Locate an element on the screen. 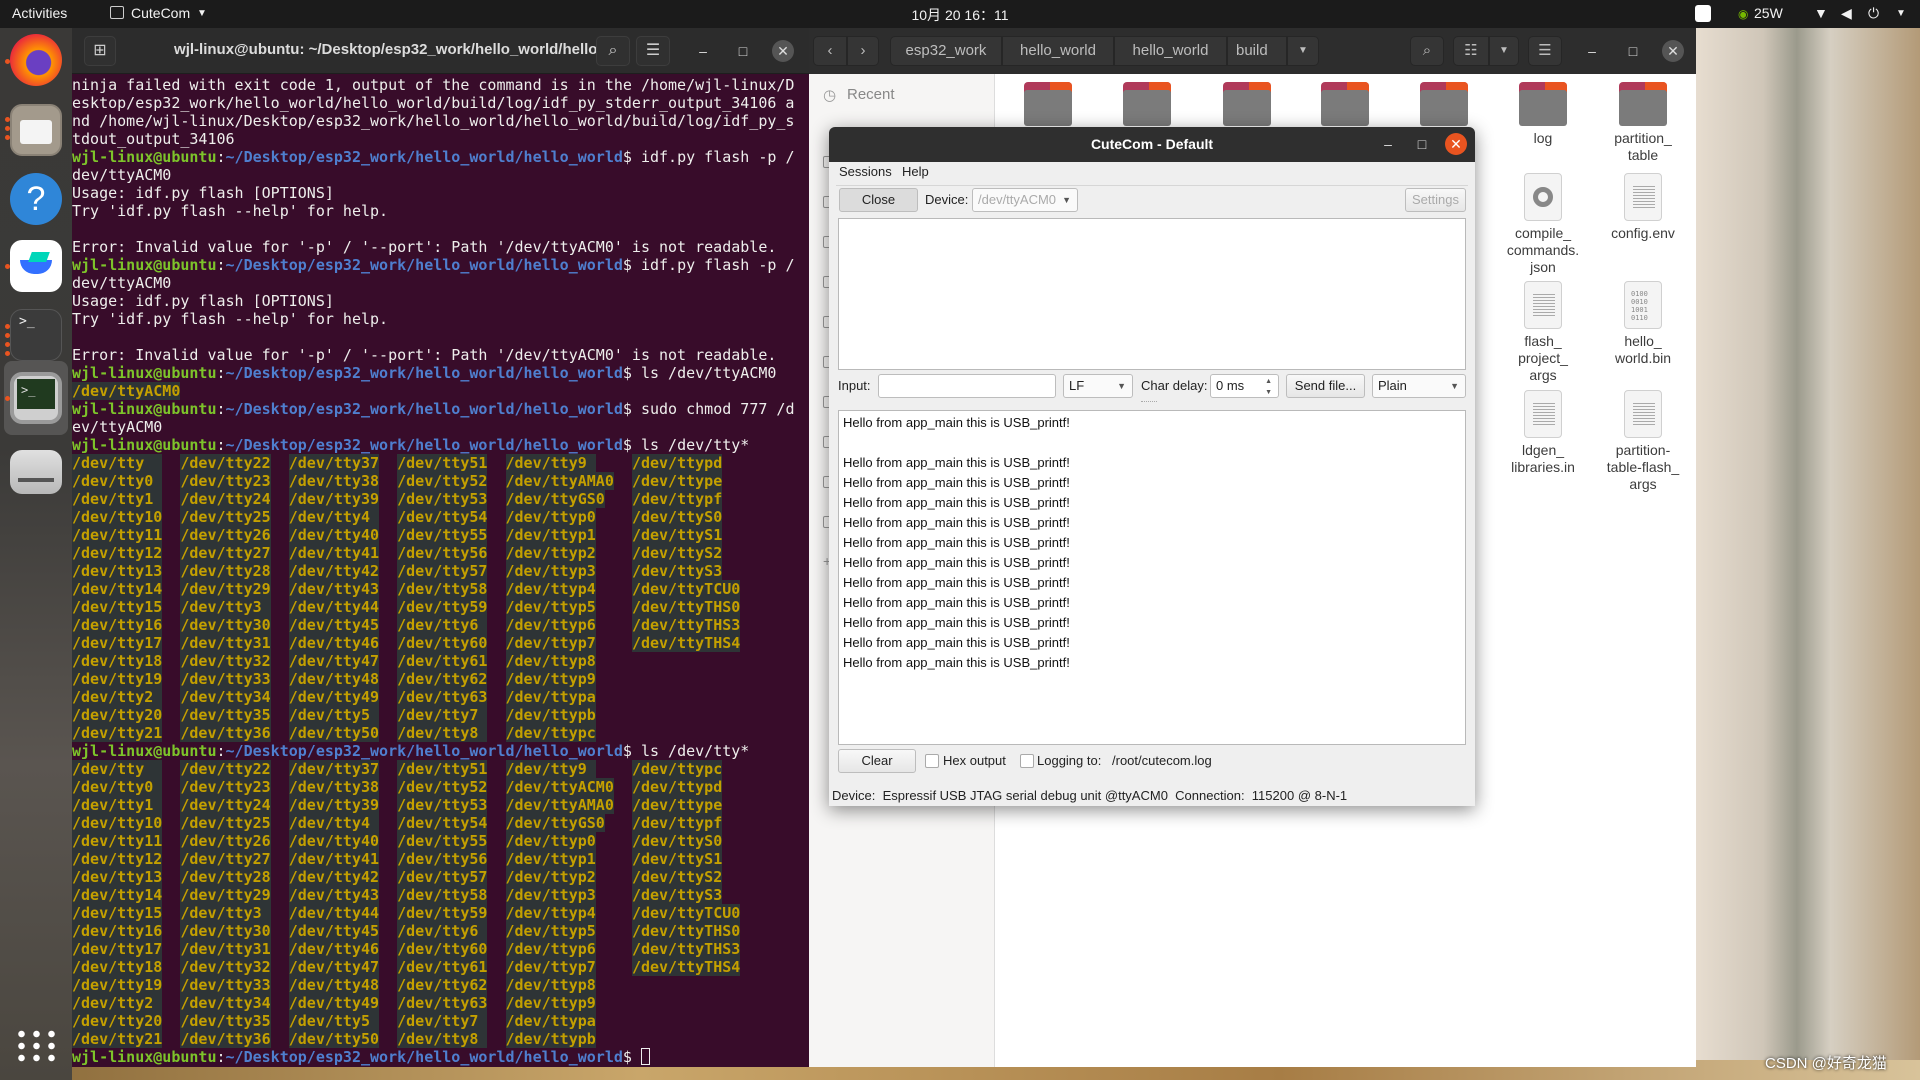  file-name: hello_ world.bin is located at coordinates (1643, 350).